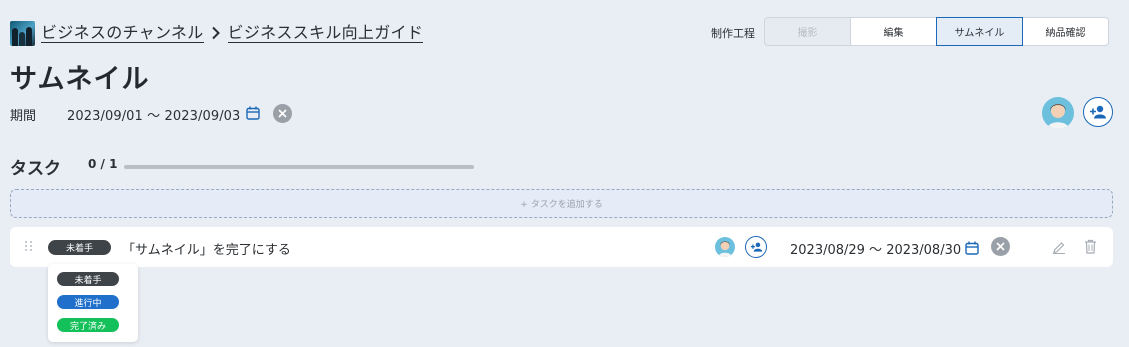  I want to click on add-user-icon, so click(1098, 112).